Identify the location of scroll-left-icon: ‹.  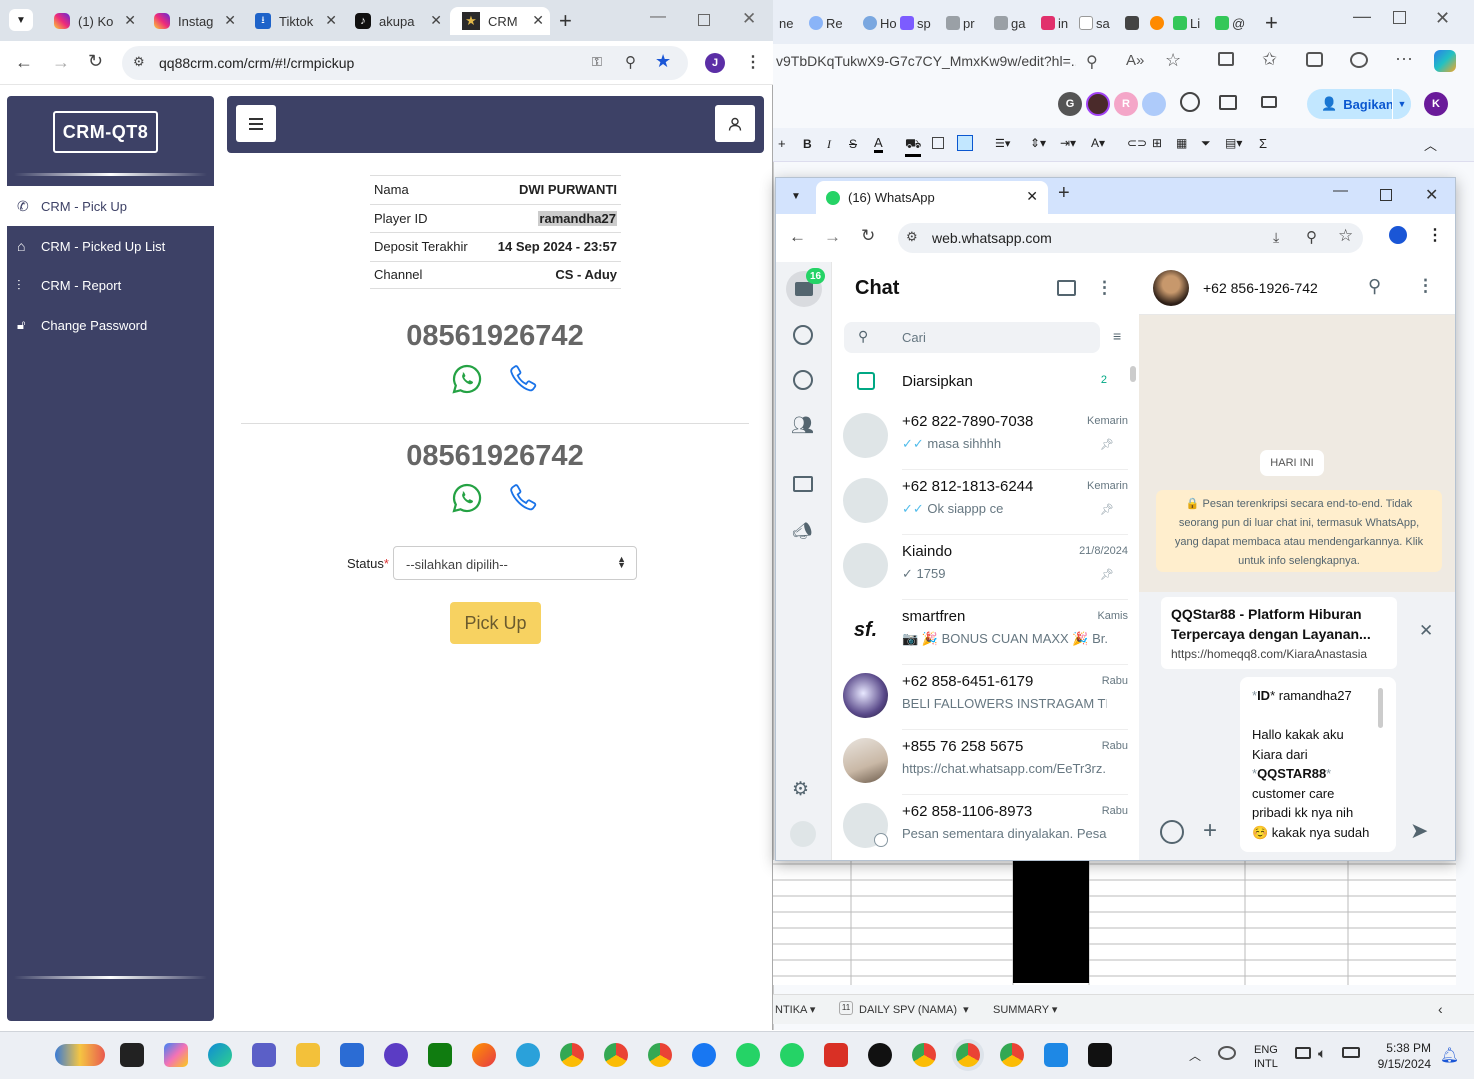
(1440, 1009).